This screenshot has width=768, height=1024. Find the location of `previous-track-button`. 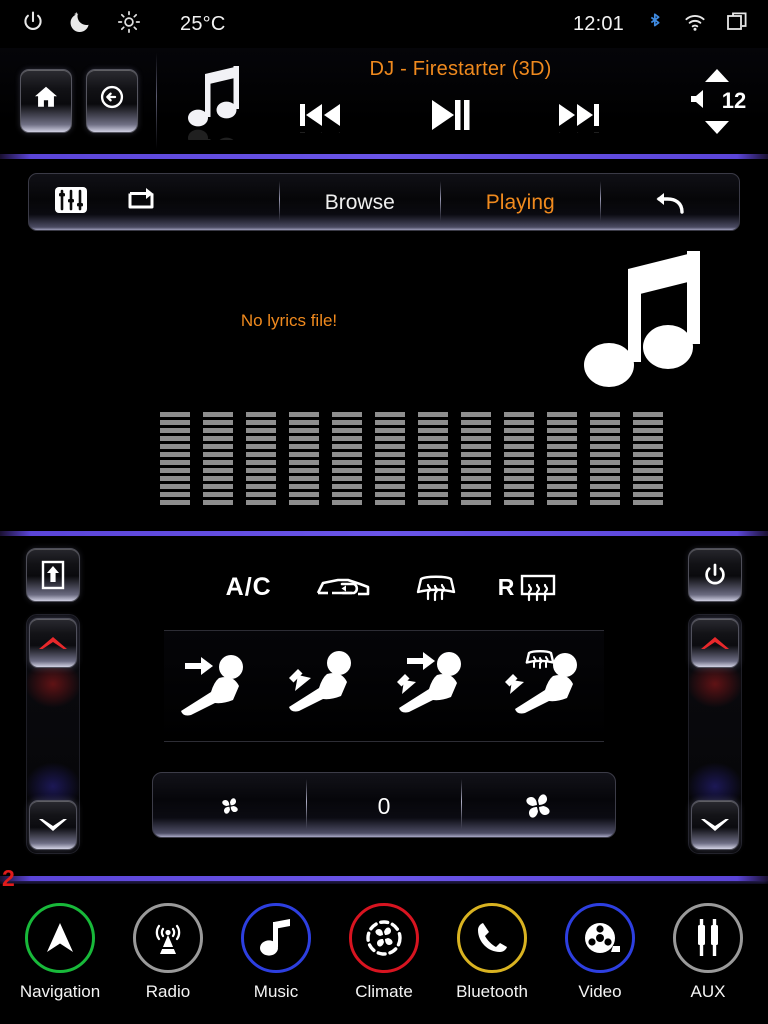

previous-track-button is located at coordinates (319, 125).